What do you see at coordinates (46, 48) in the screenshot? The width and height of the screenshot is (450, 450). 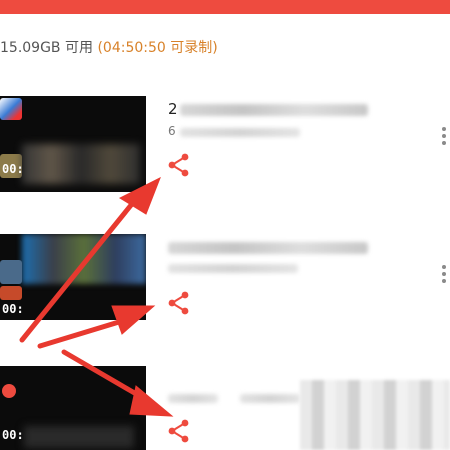 I see `storage-free-text: 15.09GB 可用` at bounding box center [46, 48].